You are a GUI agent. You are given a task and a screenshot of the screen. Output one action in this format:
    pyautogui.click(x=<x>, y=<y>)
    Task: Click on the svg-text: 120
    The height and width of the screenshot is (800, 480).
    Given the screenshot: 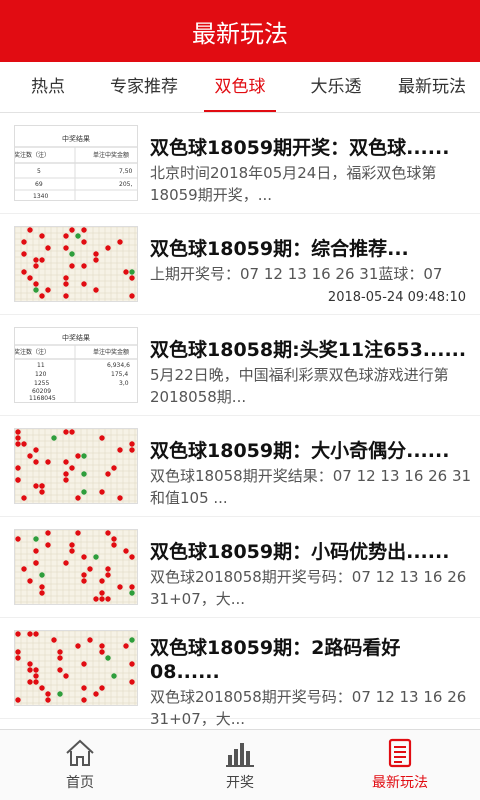 What is the action you would take?
    pyautogui.click(x=41, y=374)
    